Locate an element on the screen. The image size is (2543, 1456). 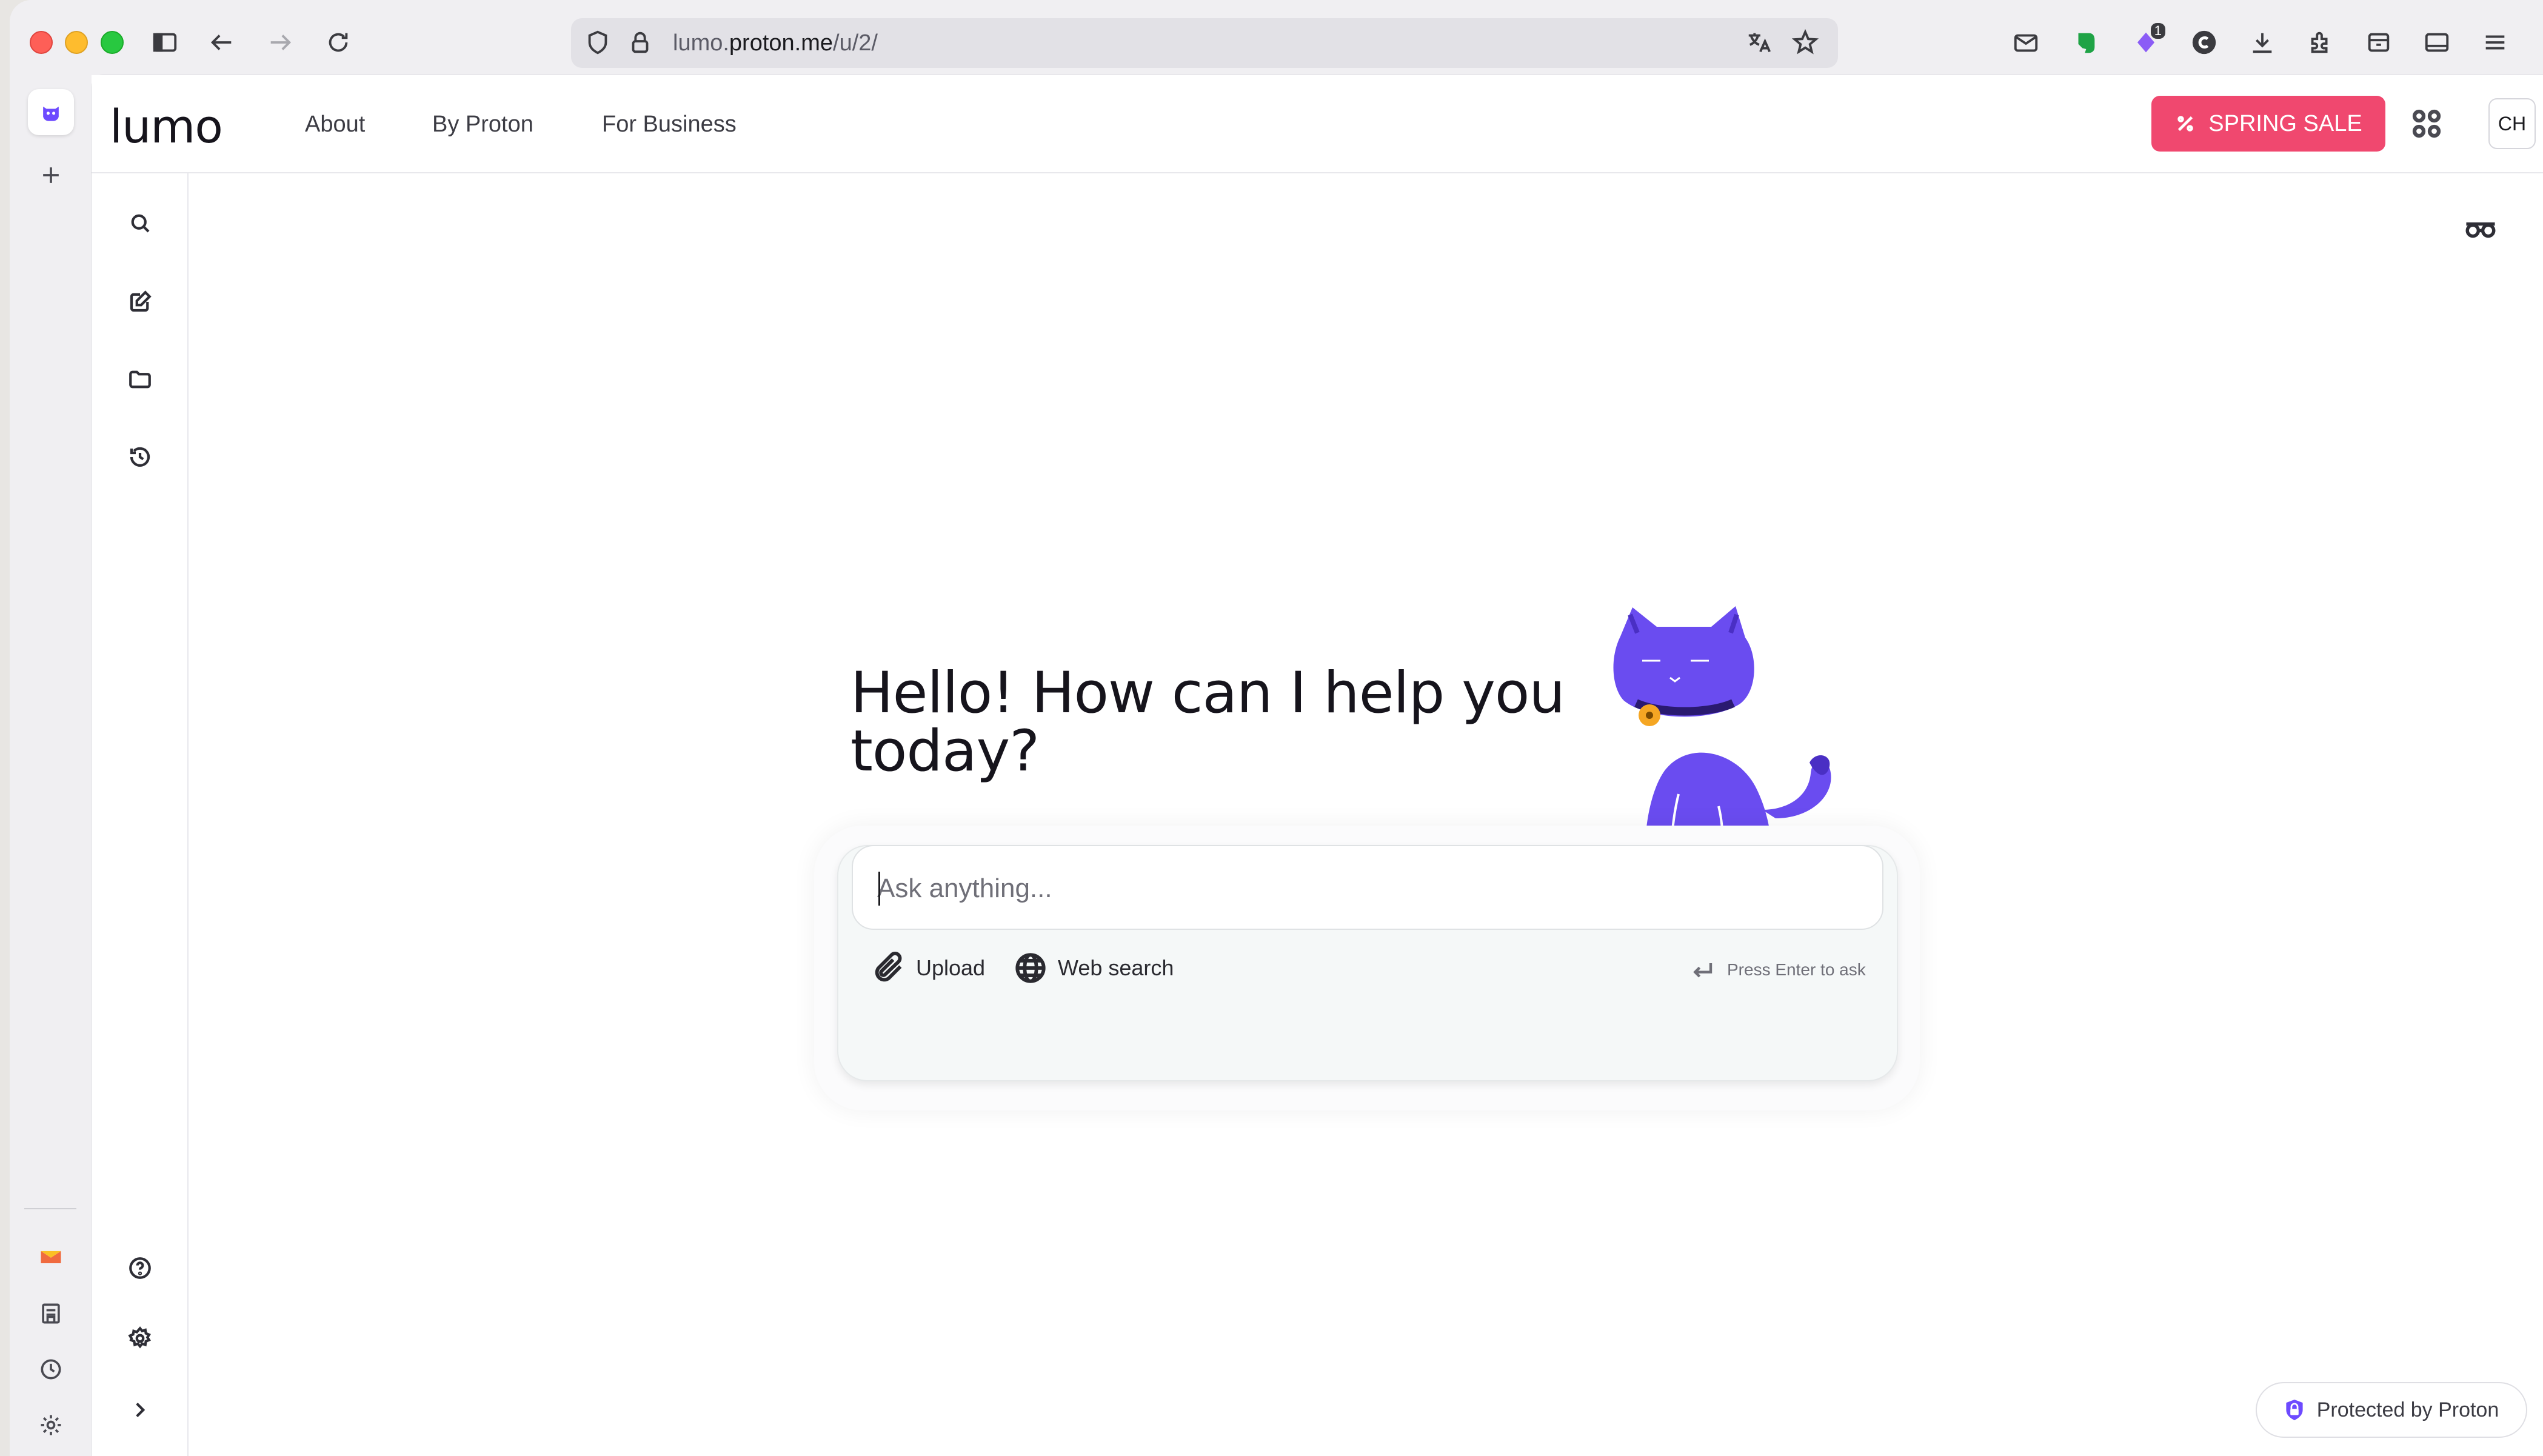
close-window-button is located at coordinates (41, 42).